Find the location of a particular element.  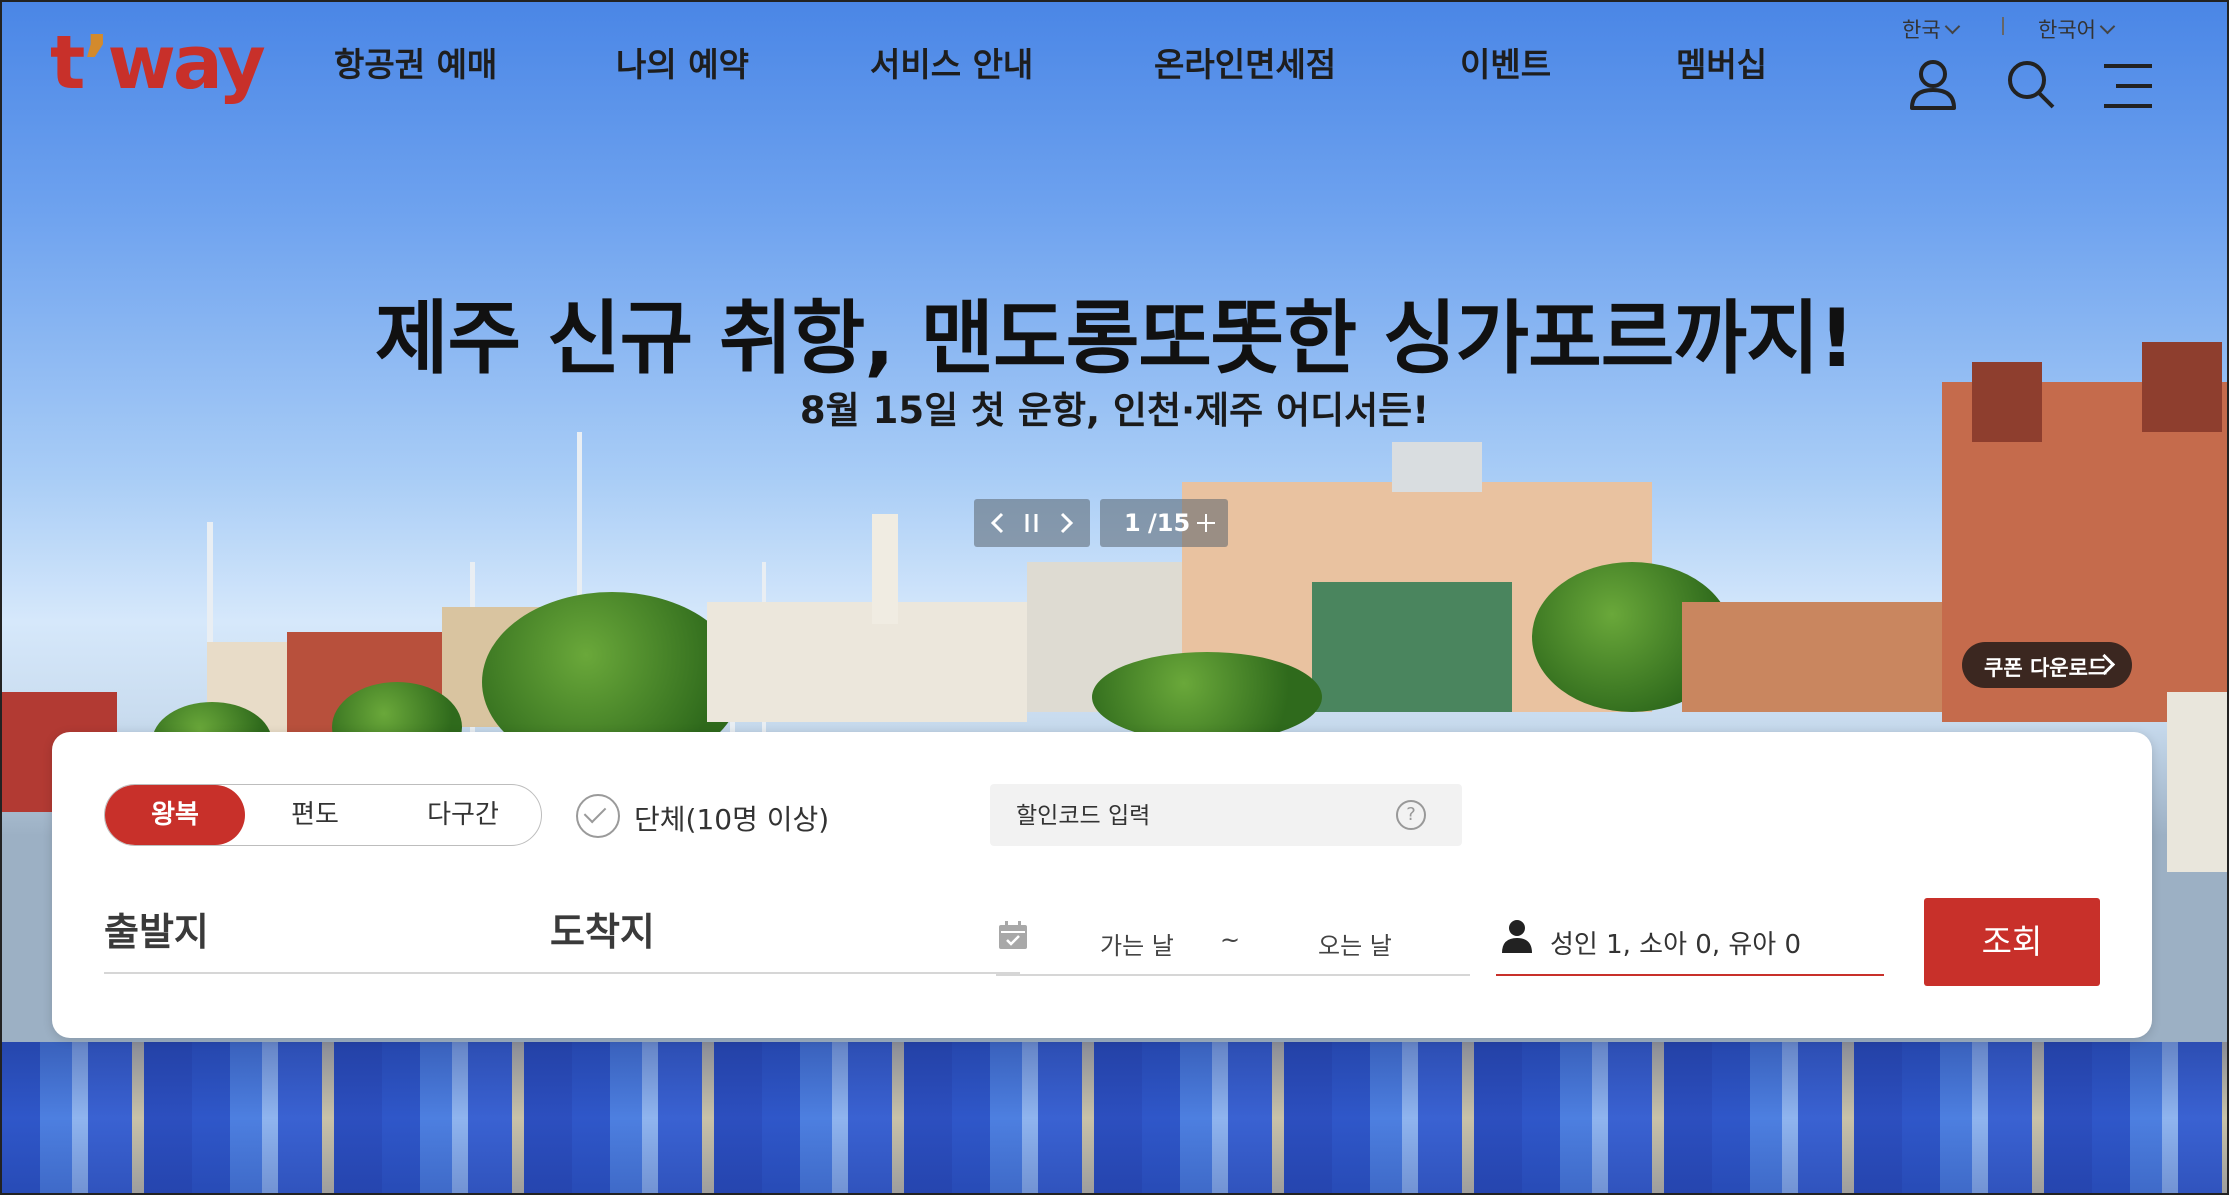

tab-round-trip: 왕복 is located at coordinates (175, 815).